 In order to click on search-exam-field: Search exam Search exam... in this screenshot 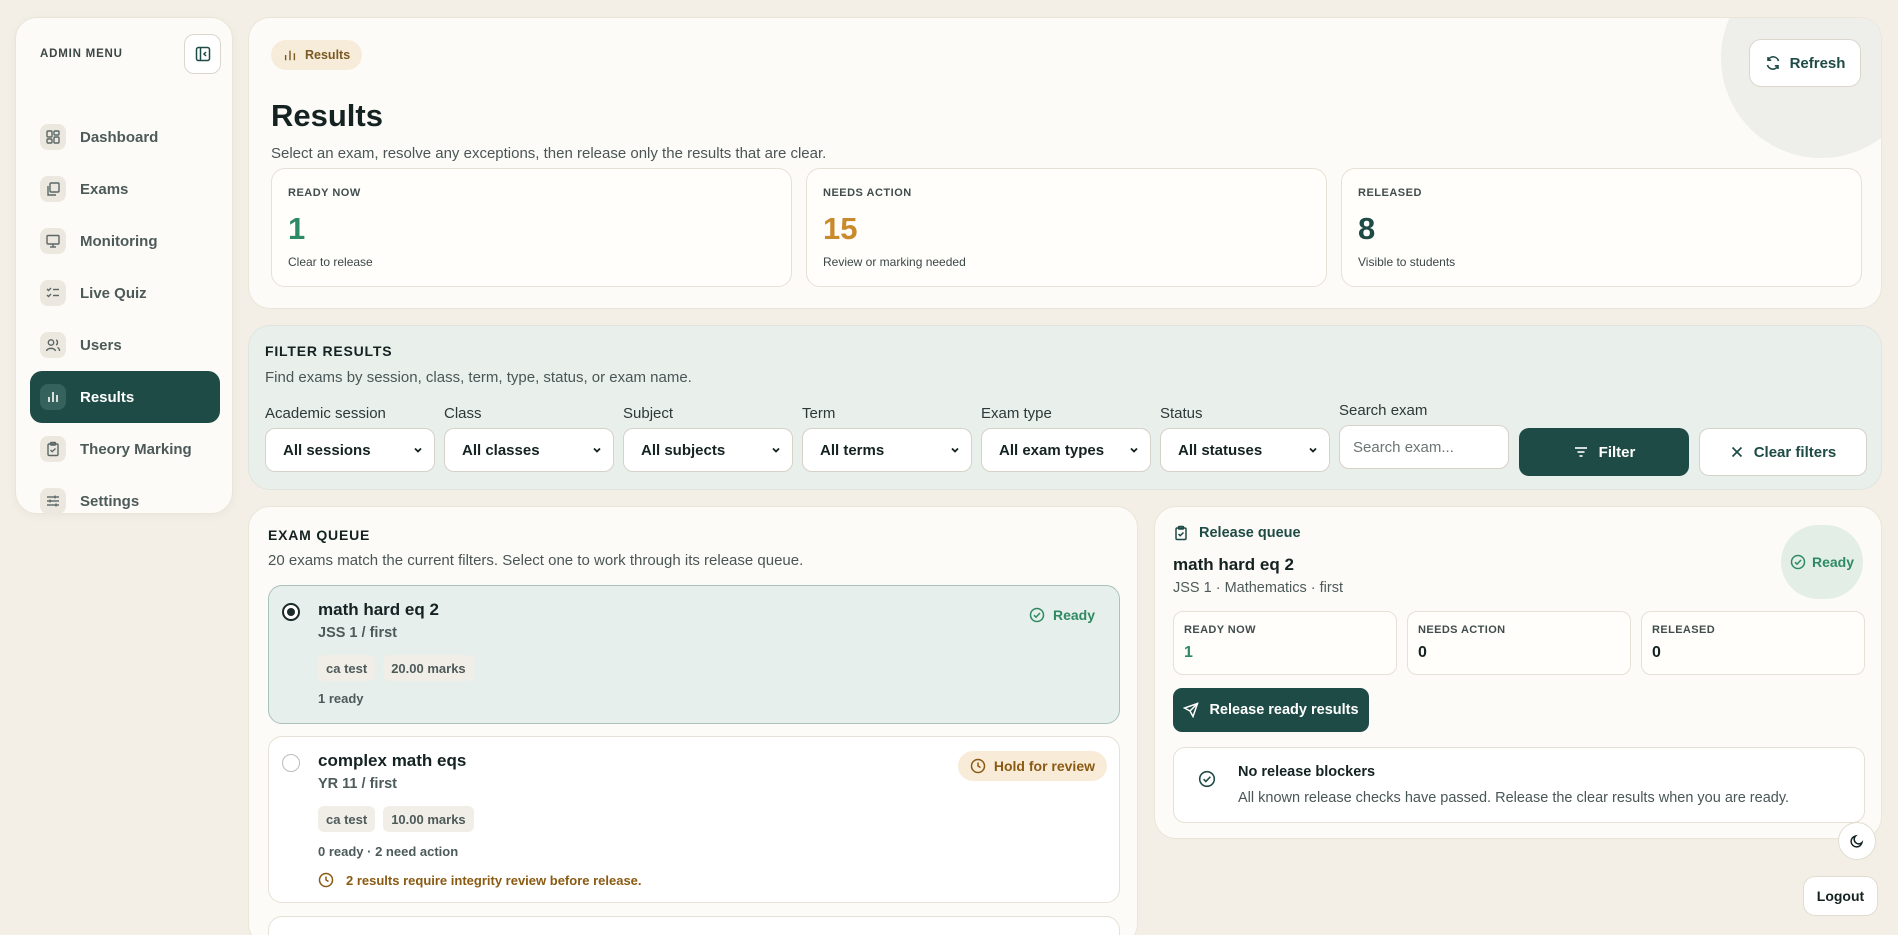, I will do `click(1424, 435)`.